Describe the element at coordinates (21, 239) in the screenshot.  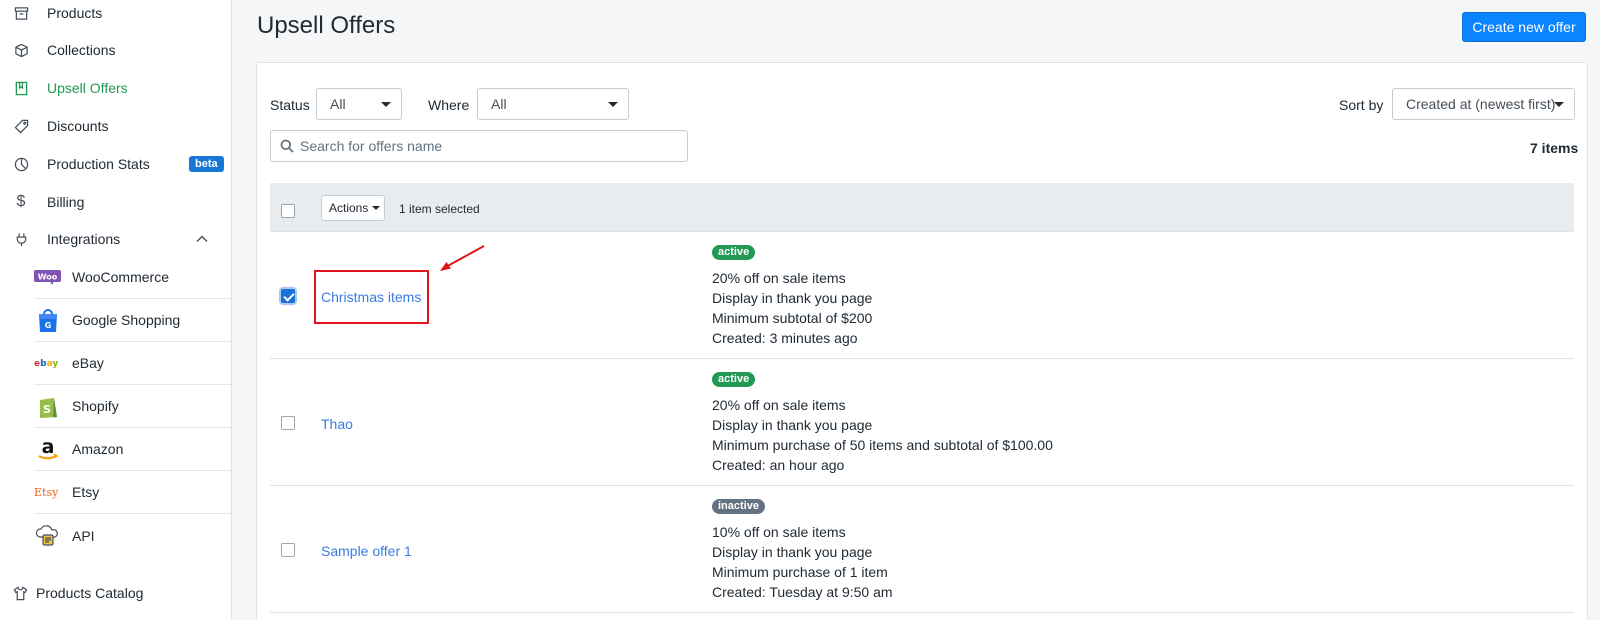
I see `plug-icon` at that location.